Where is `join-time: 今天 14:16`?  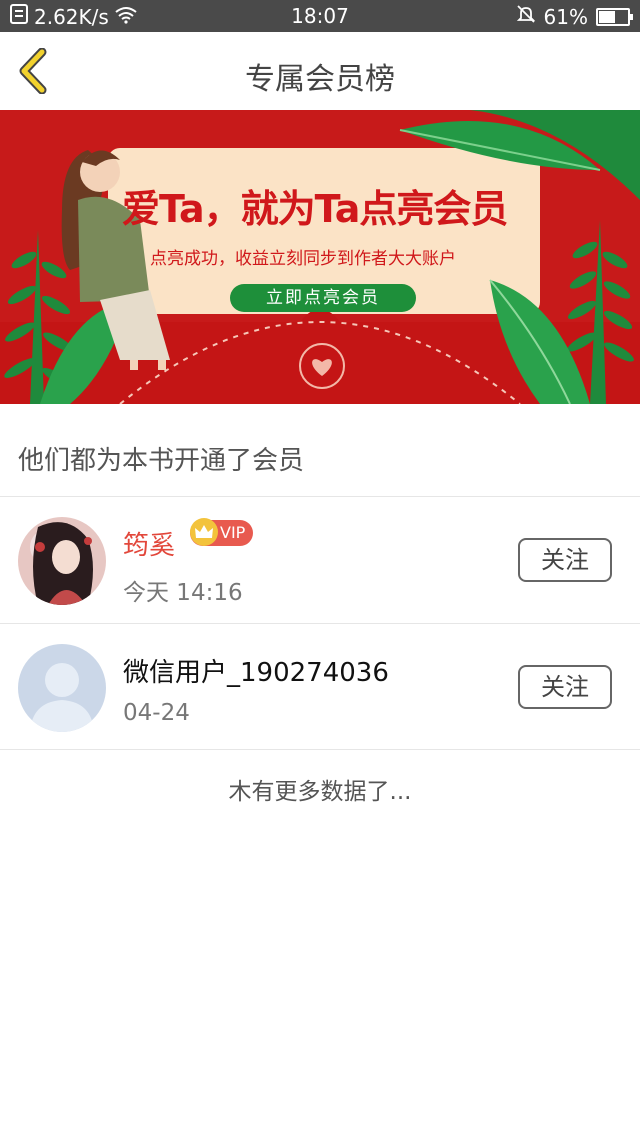 join-time: 今天 14:16 is located at coordinates (183, 593).